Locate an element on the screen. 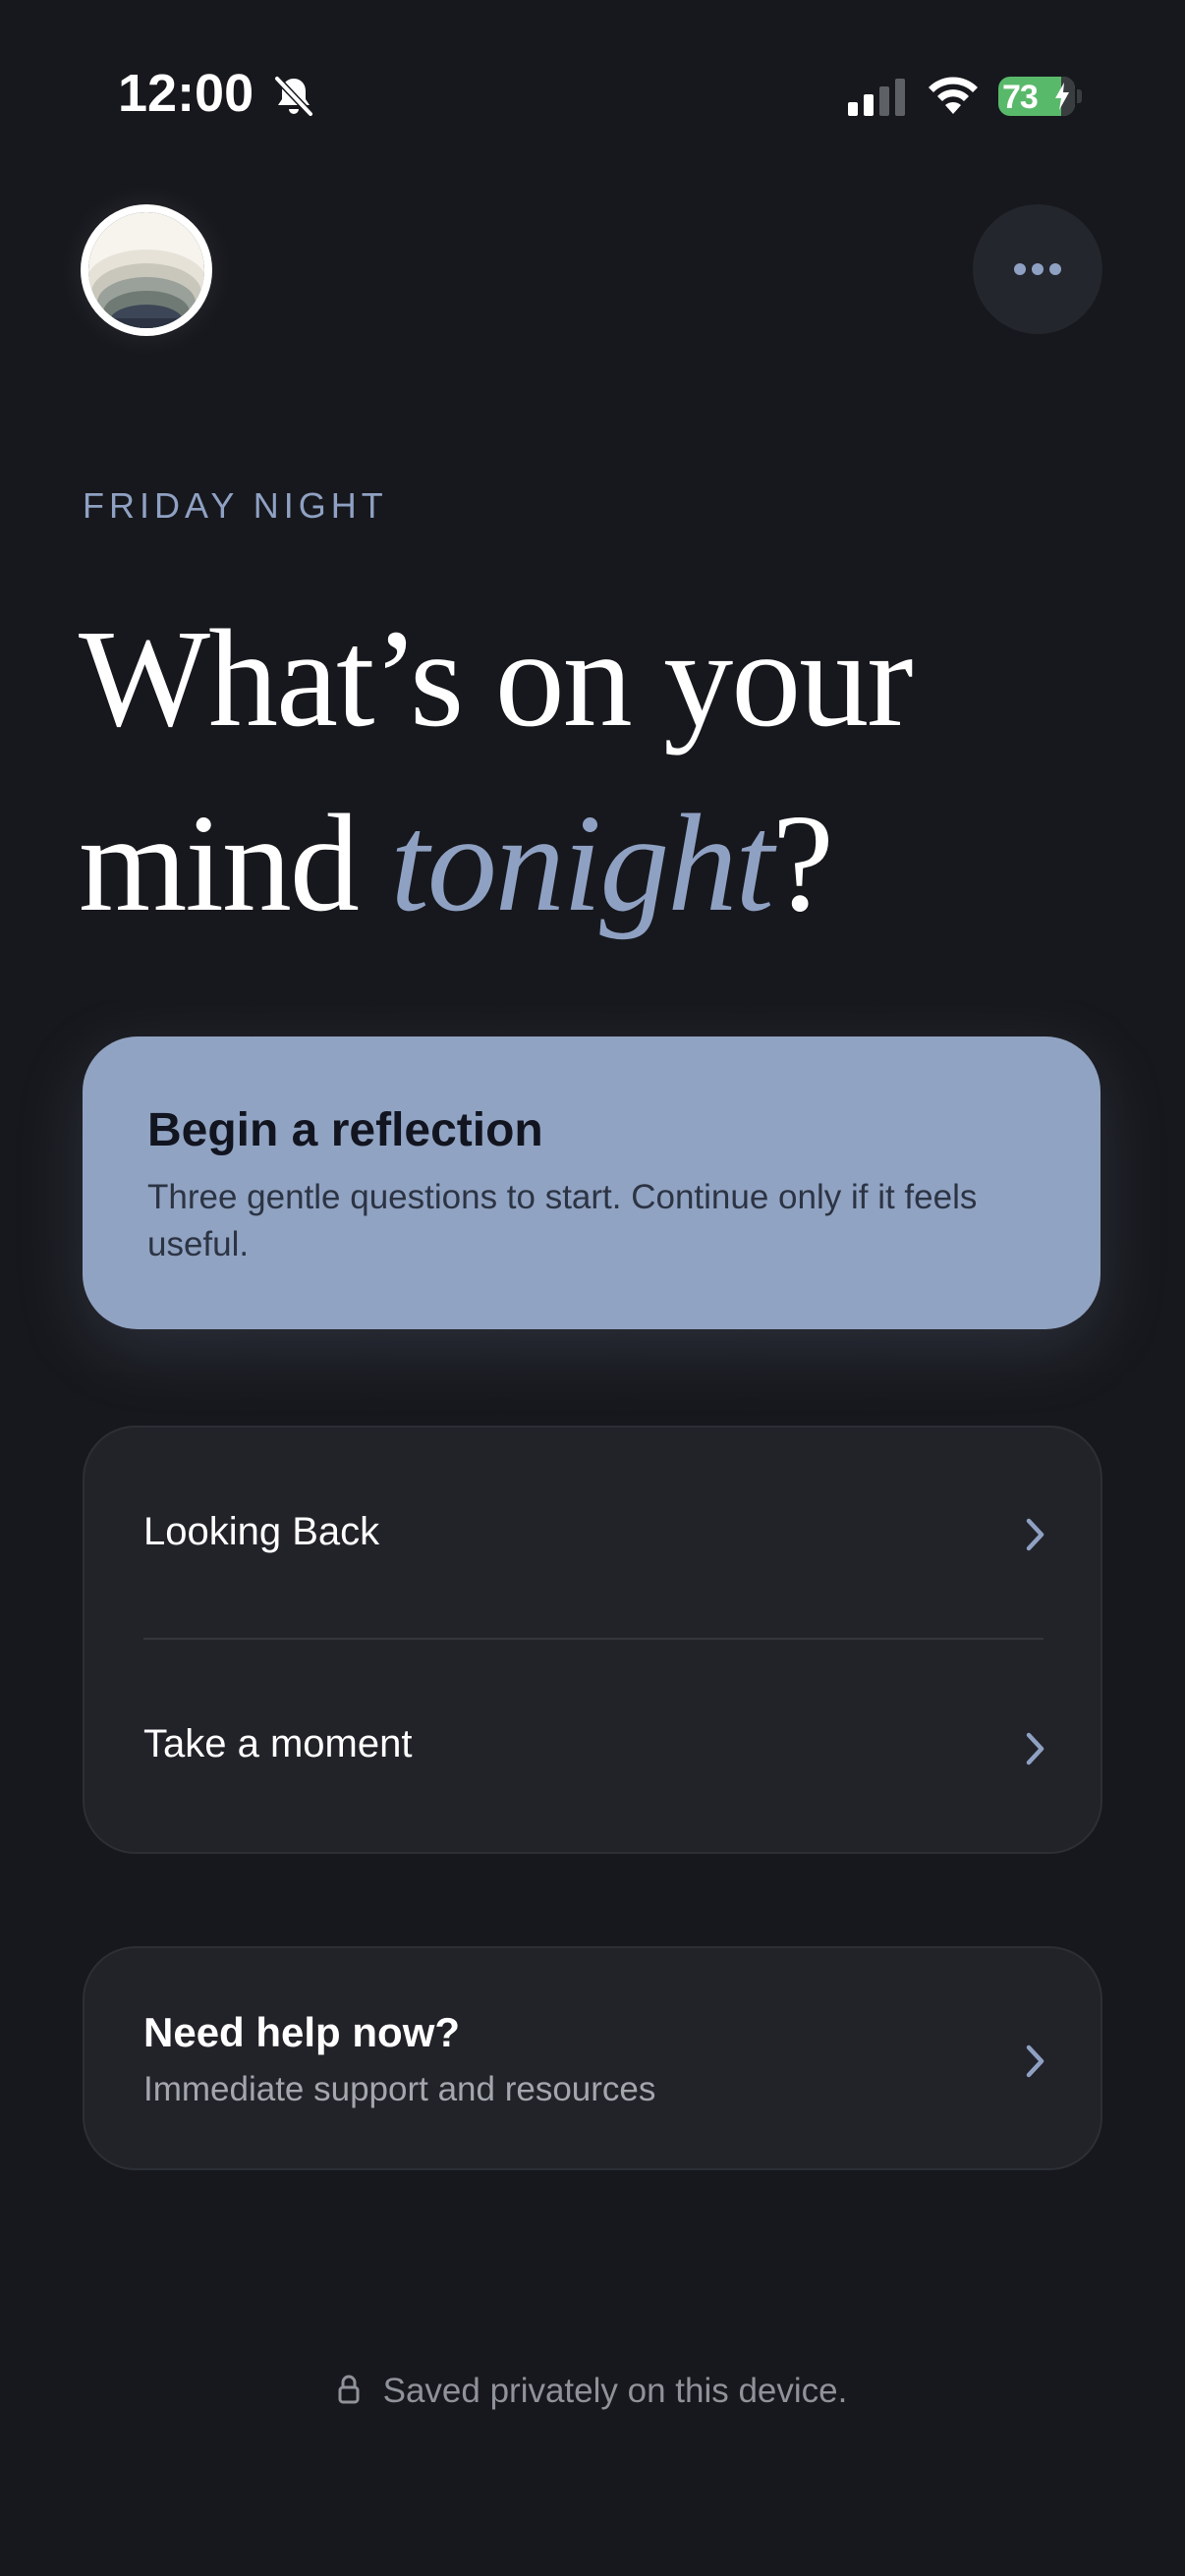 The height and width of the screenshot is (2576, 1185). need-help-subtitle: Immediate support and resources is located at coordinates (400, 2089).